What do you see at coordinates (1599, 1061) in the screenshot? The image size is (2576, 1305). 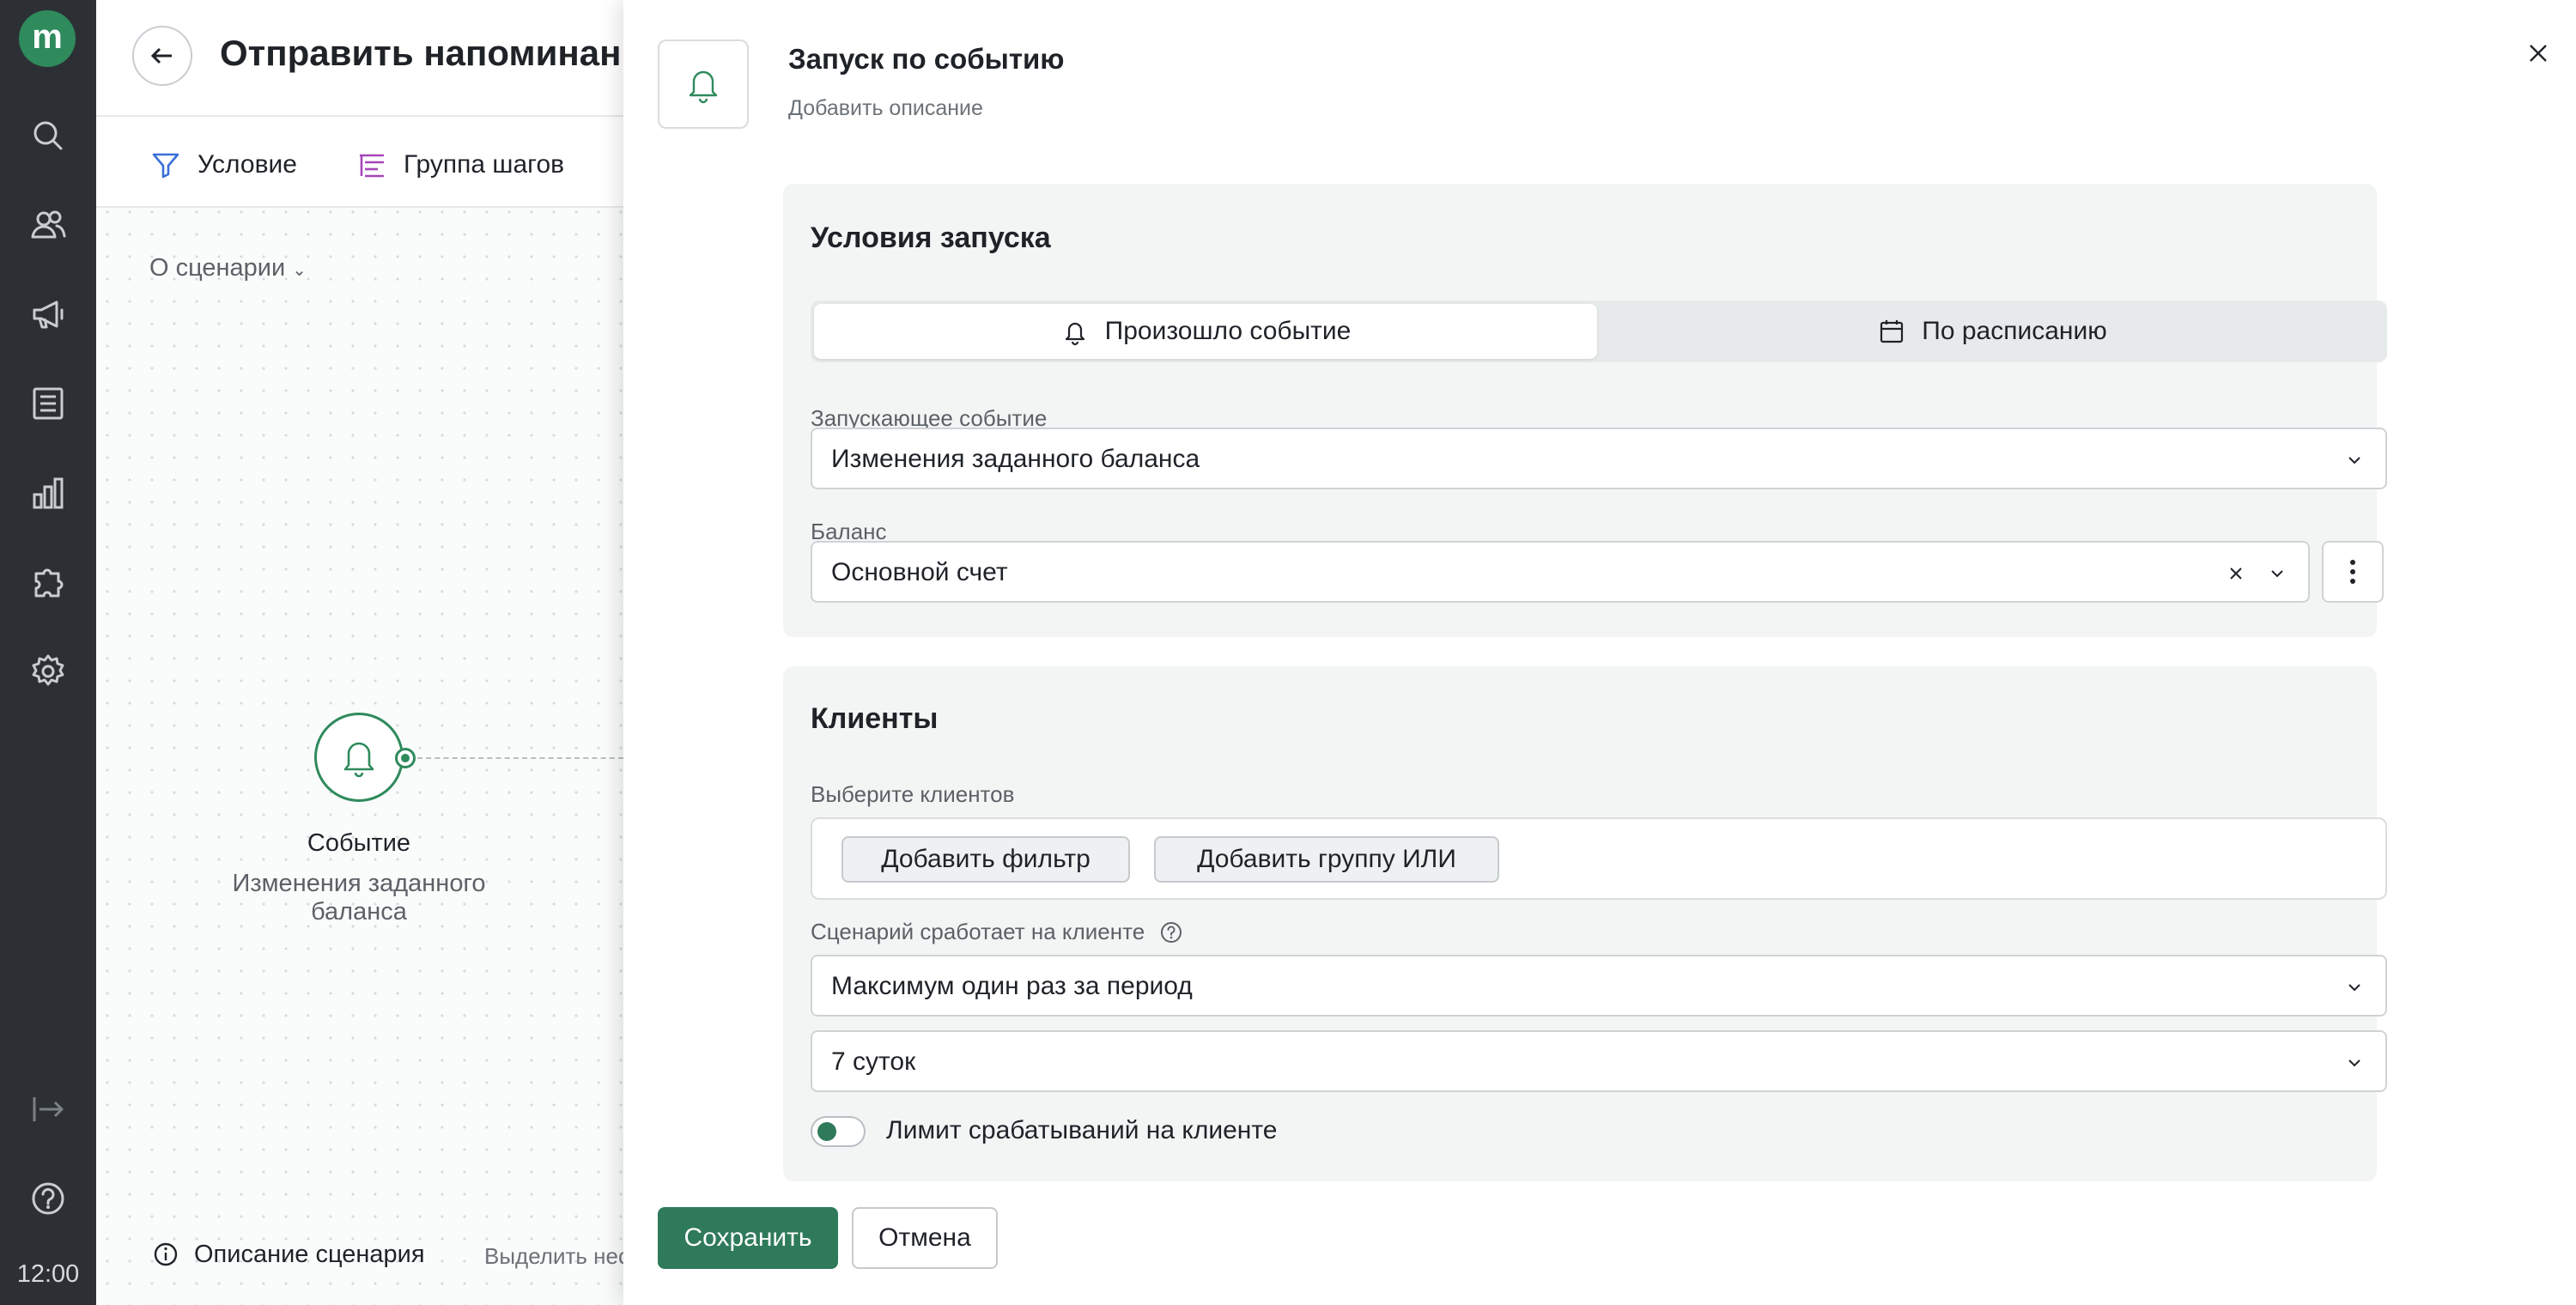 I see `period-select: 7 суток` at bounding box center [1599, 1061].